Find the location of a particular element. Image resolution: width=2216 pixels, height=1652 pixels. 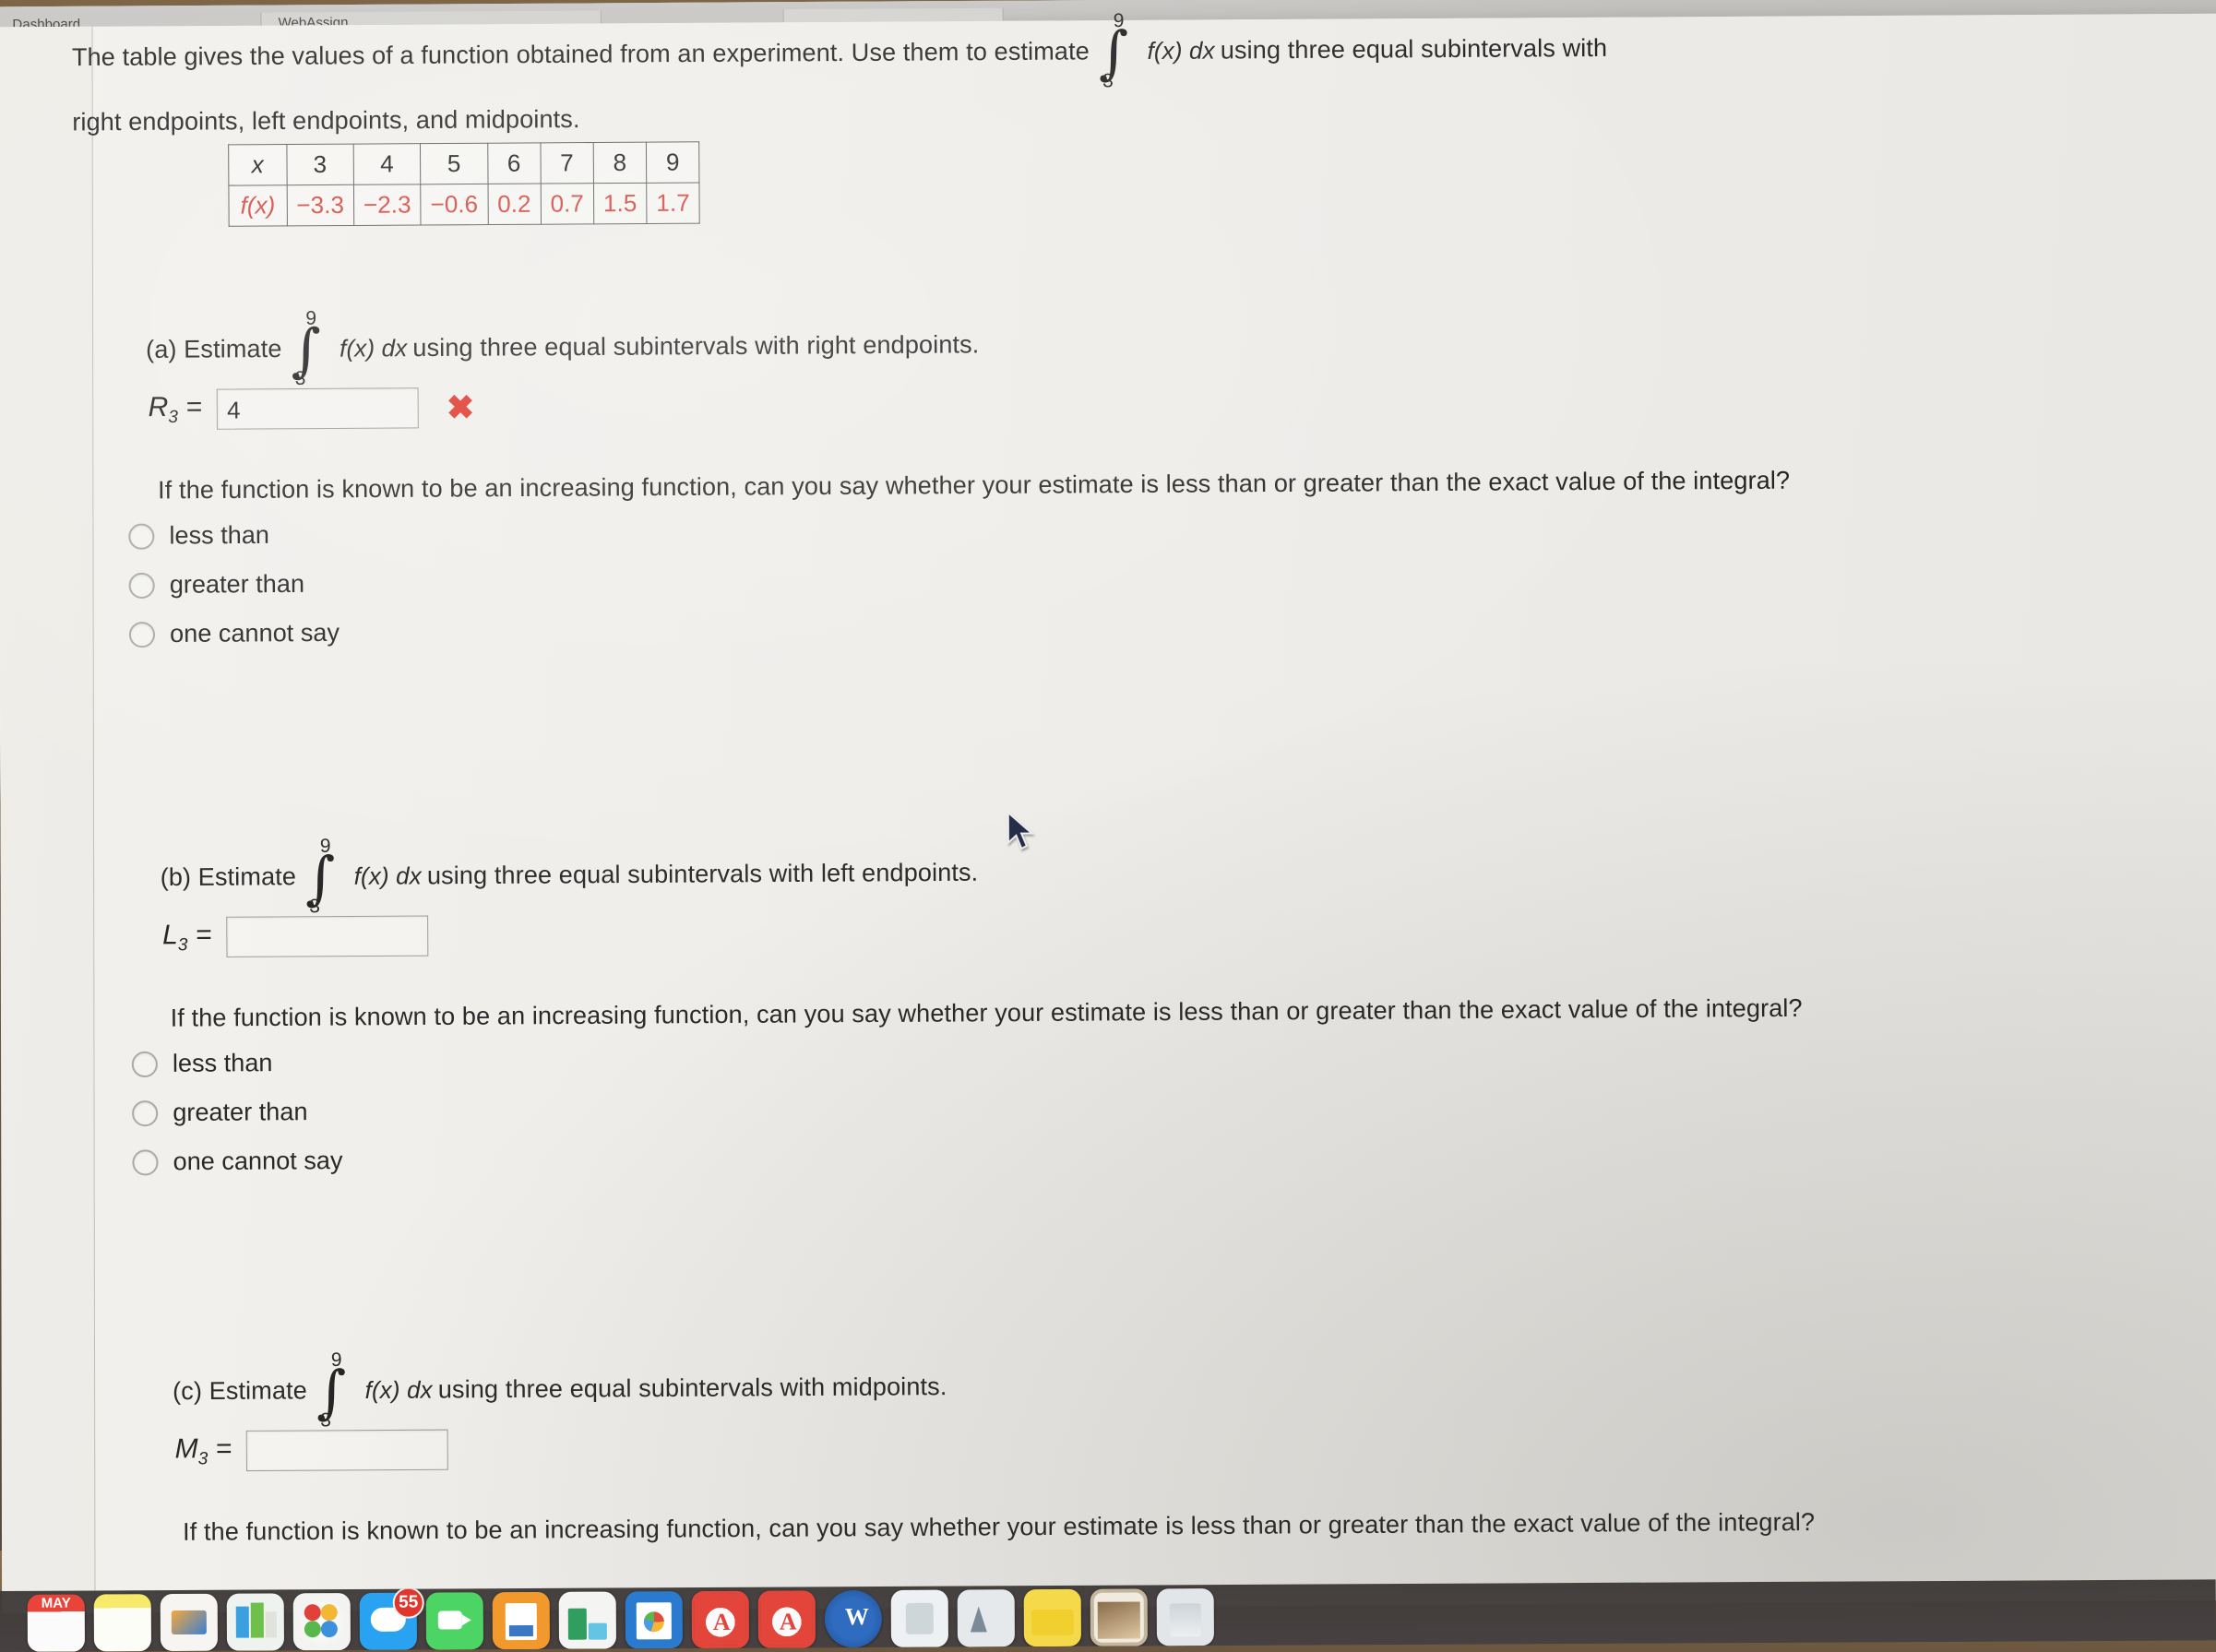

part-c-prompt-before: (c) Estimate is located at coordinates (241, 1391).